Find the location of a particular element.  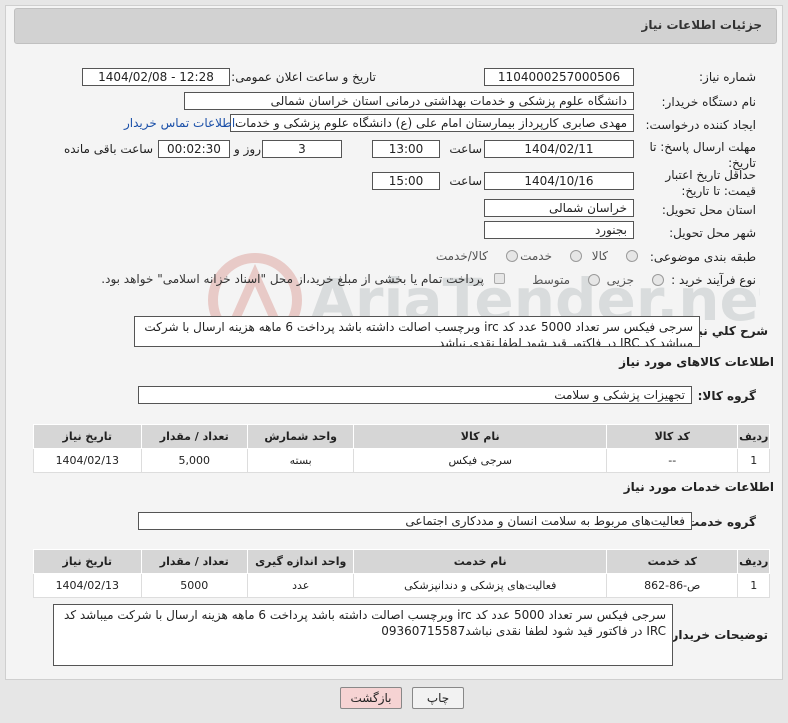

goods-cell-unit: بسته is located at coordinates (300, 460).